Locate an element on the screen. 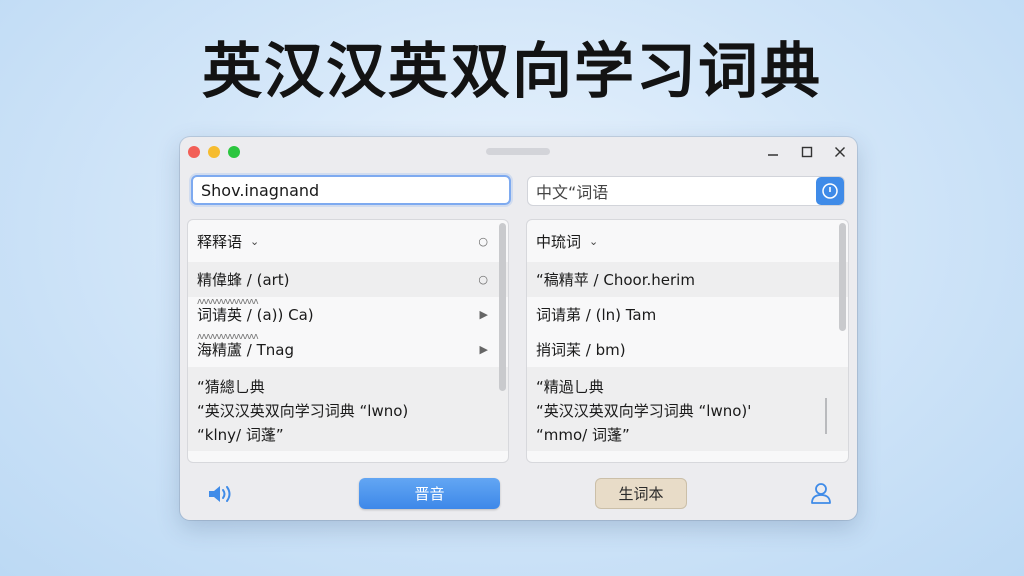  example-line: “精過乚典 is located at coordinates (570, 387).